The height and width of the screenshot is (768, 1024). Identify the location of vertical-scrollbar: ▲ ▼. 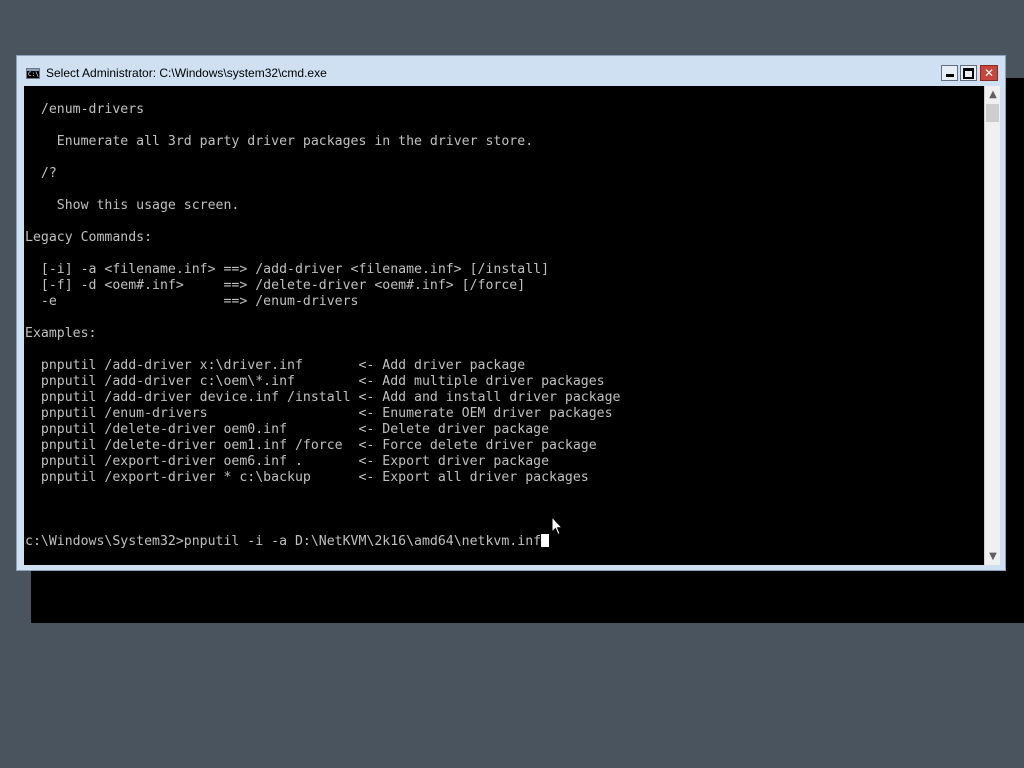
(992, 325).